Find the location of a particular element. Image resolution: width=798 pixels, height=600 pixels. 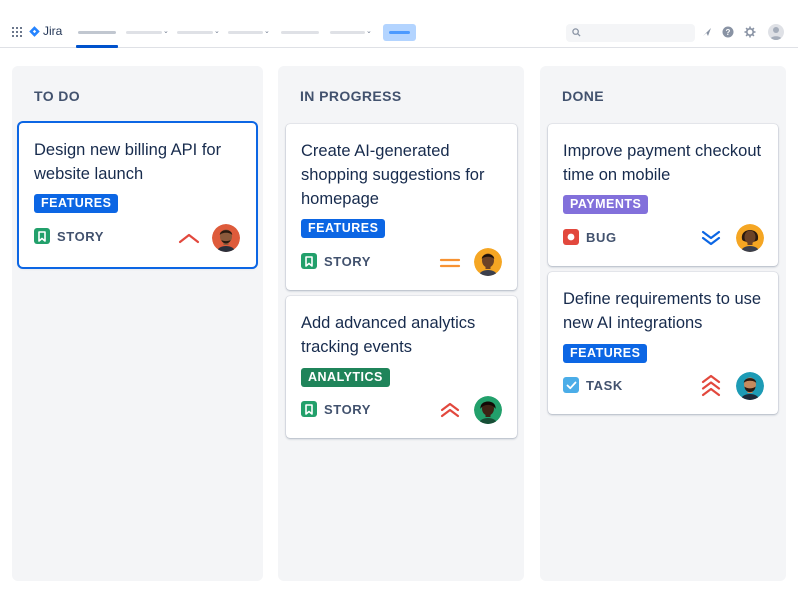

profile-avatar is located at coordinates (776, 32).